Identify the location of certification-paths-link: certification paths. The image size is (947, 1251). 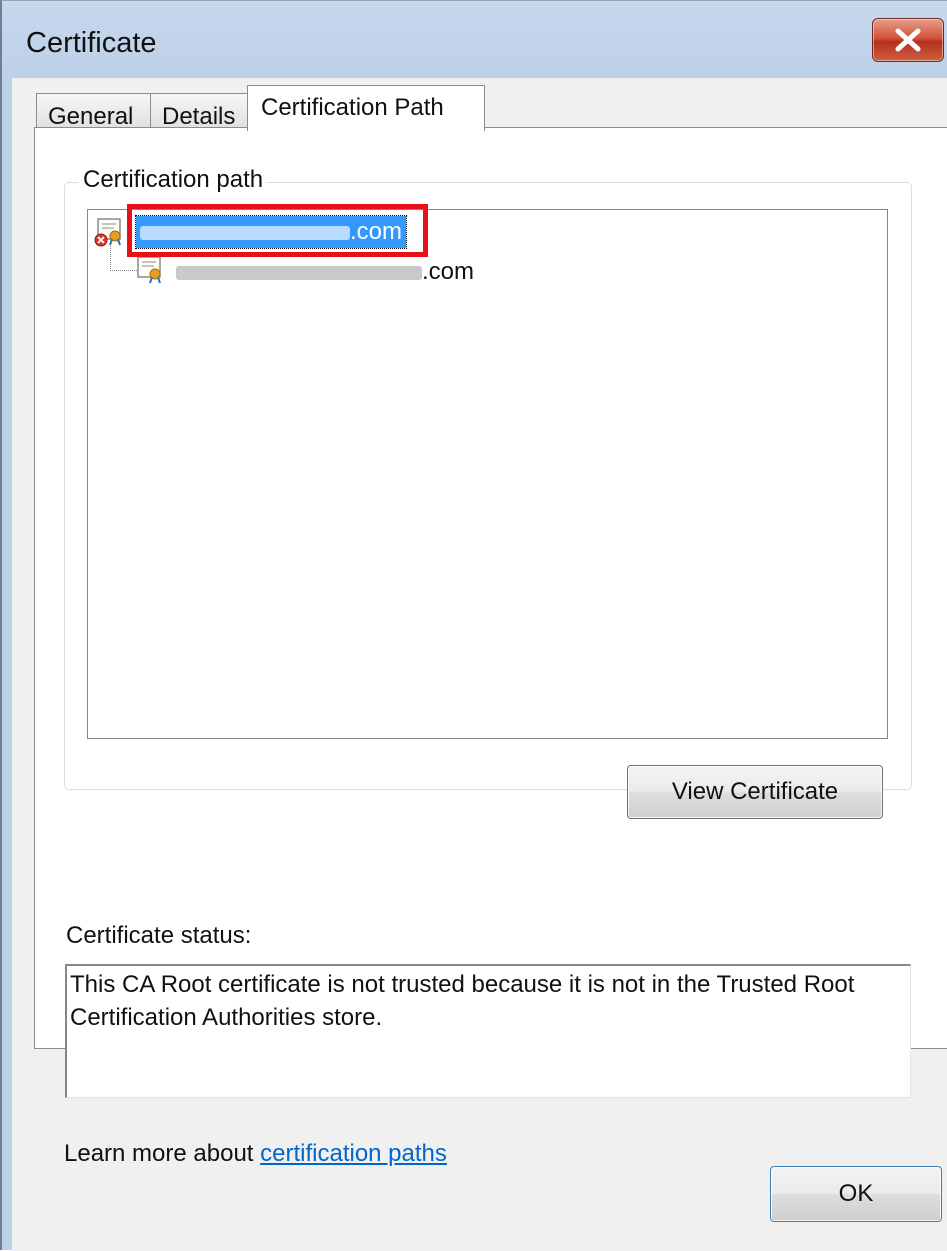
(353, 1153).